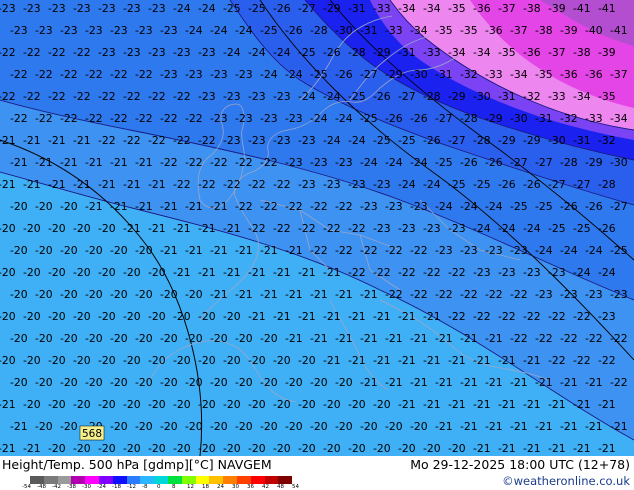  I want to click on color-scale-tick: 18, so click(205, 487).